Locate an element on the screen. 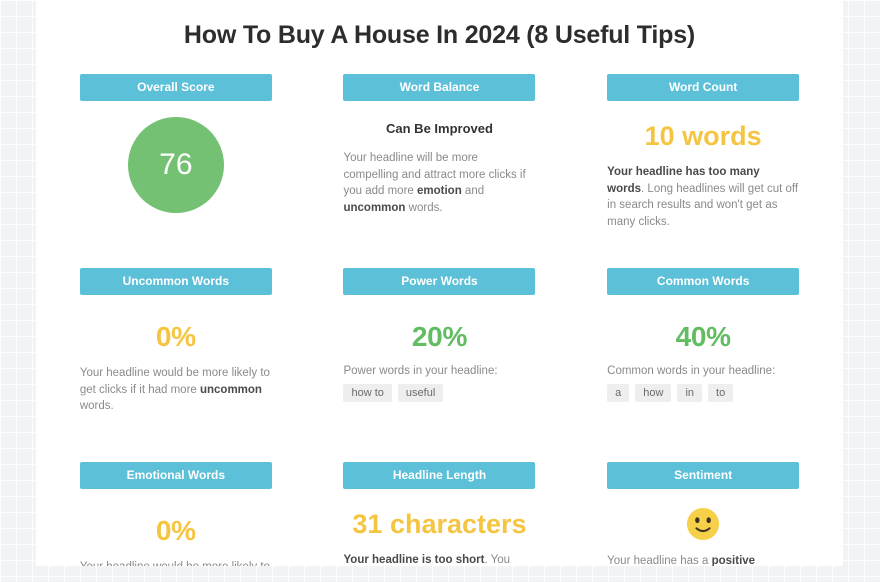 The height and width of the screenshot is (582, 880). word-chip: how to is located at coordinates (367, 393).